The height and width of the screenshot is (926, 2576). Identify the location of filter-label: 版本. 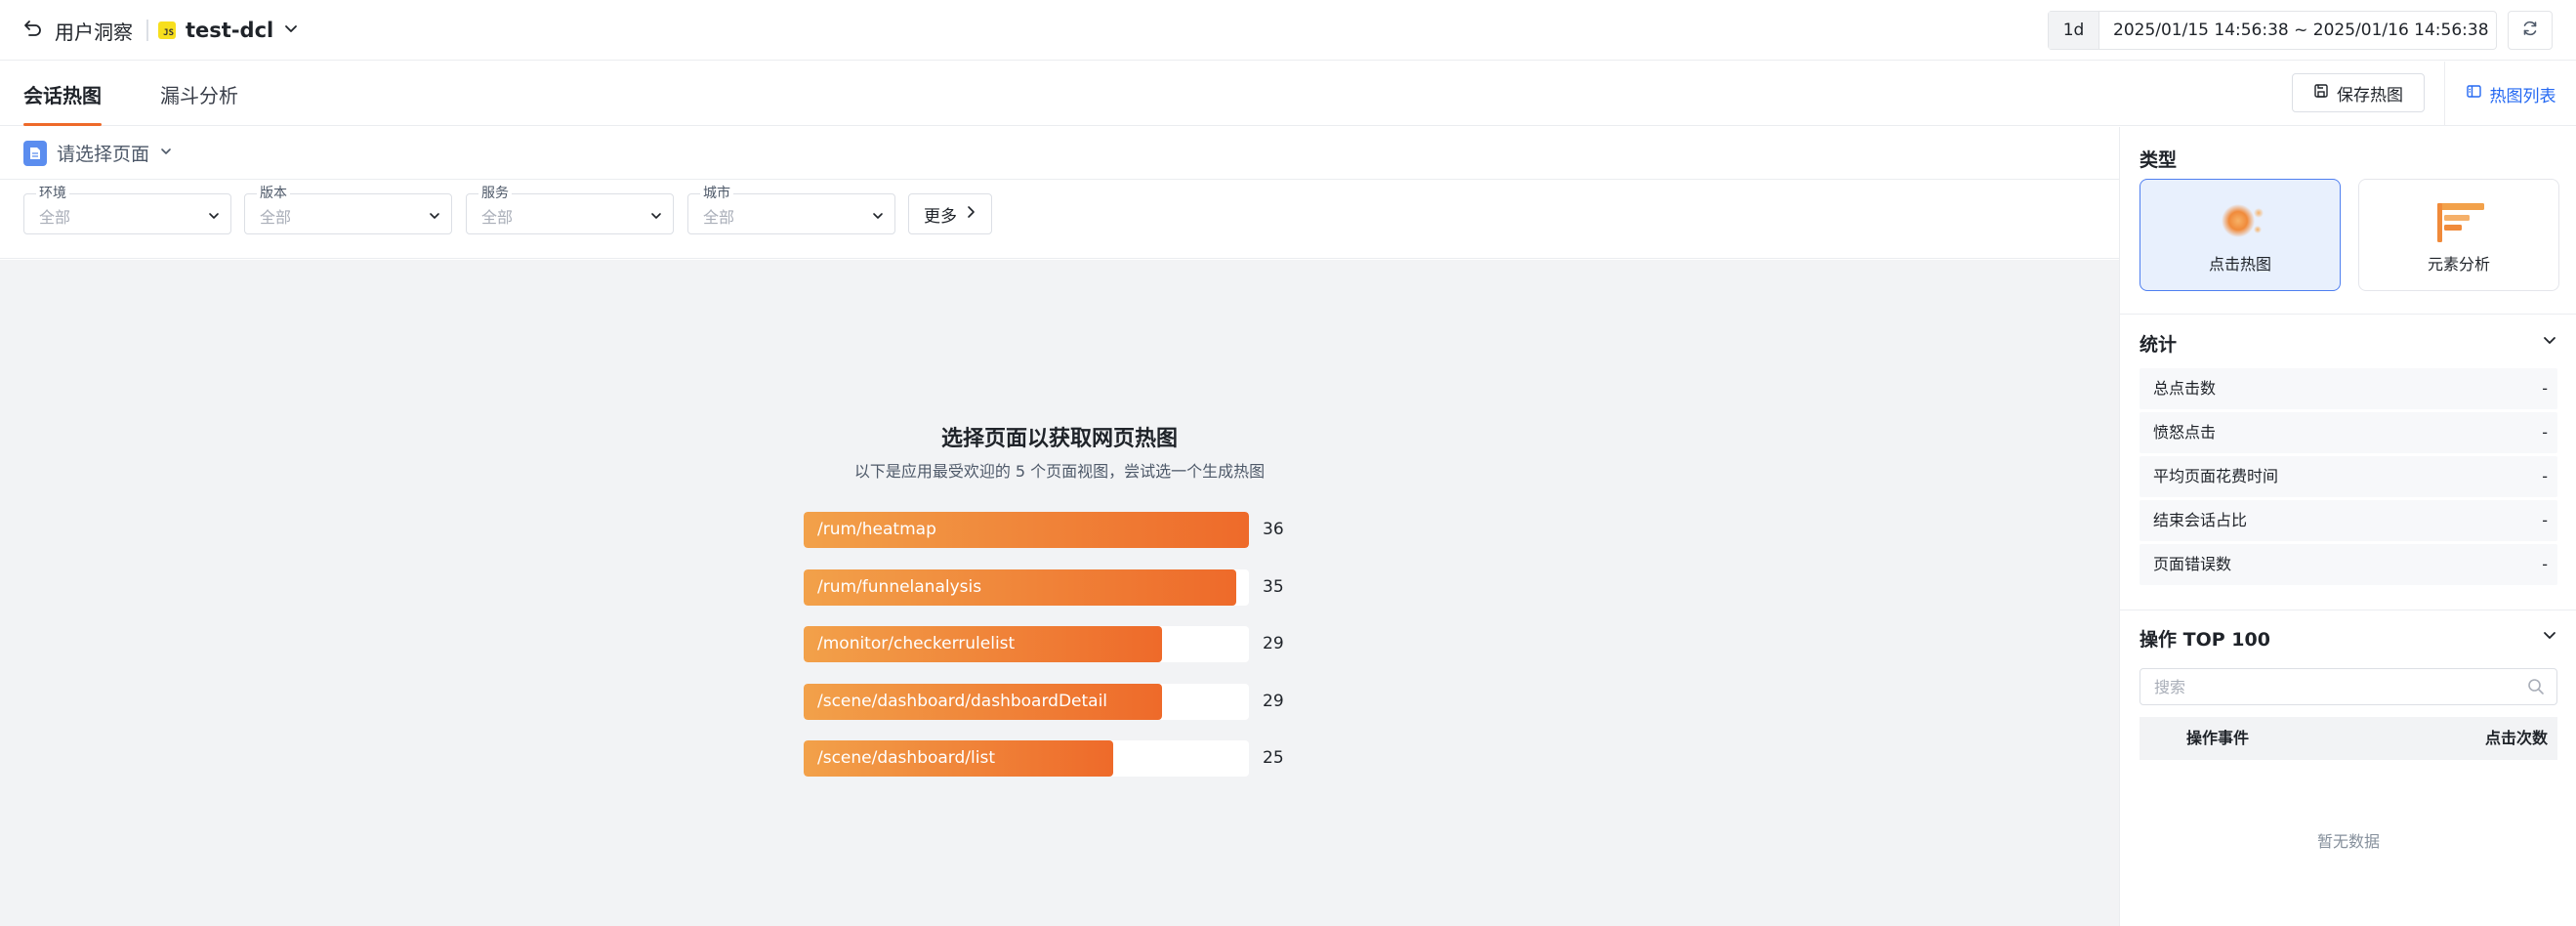
(274, 193).